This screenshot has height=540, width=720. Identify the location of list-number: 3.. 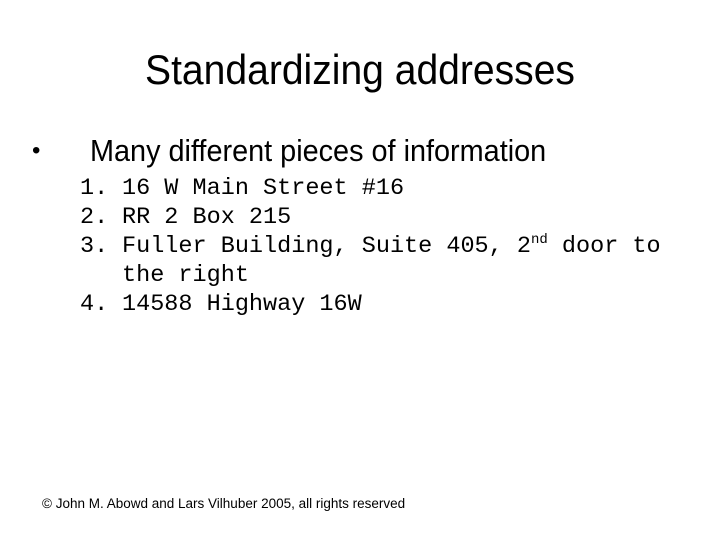
(94, 246).